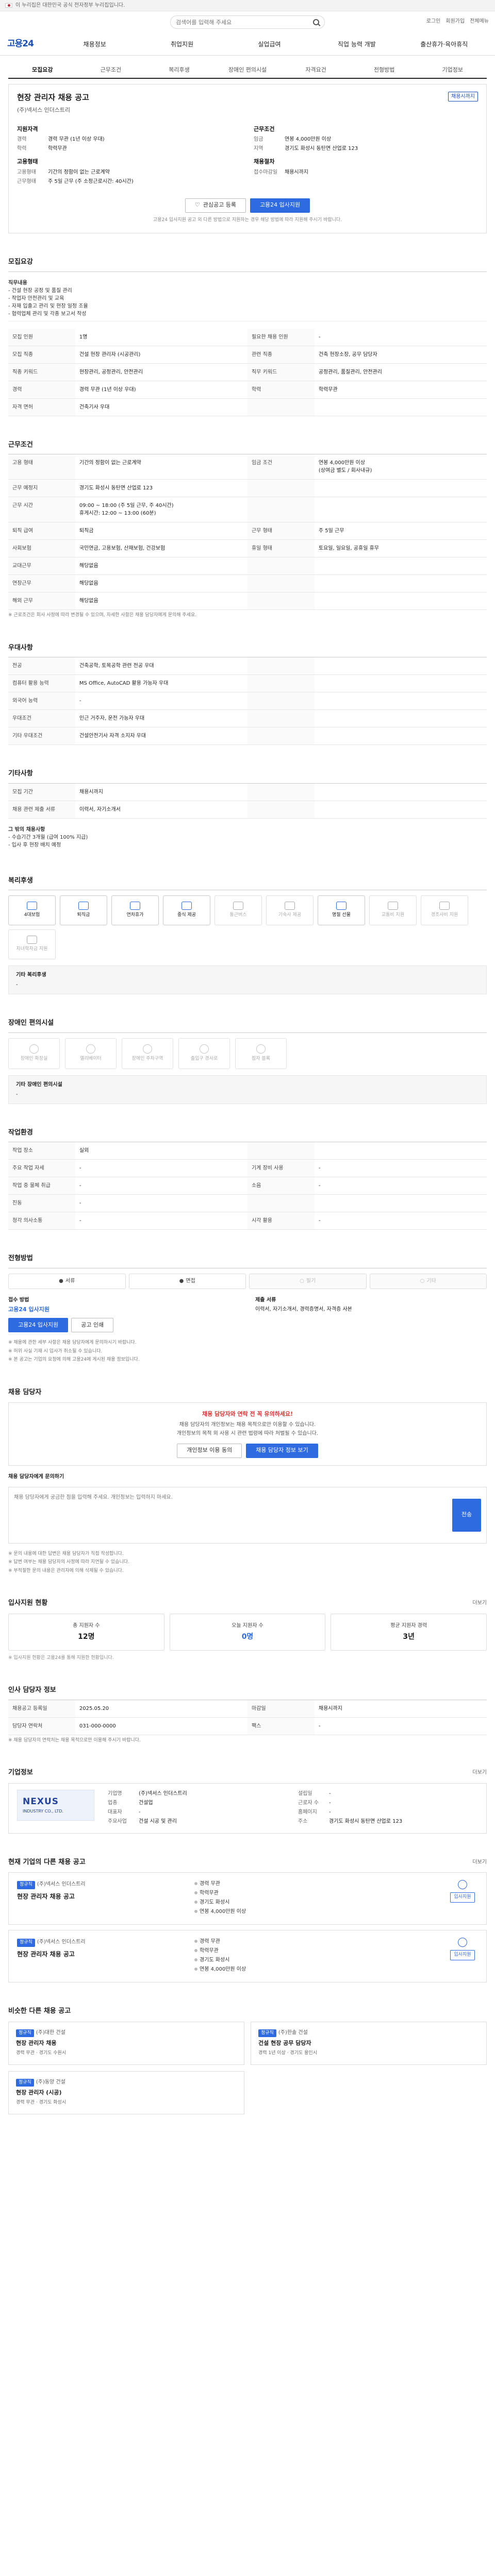 The image size is (495, 2576). Describe the element at coordinates (162, 666) in the screenshot. I see `table-value: 건축공학, 토목공학 관련 전공 우대` at that location.